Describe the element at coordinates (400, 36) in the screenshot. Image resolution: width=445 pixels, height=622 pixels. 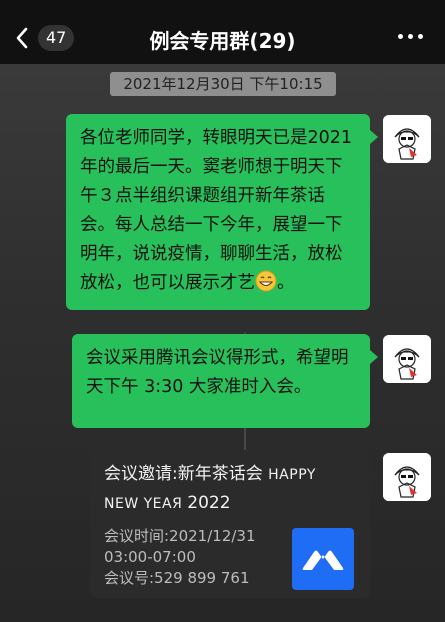
I see `more-dots-icon` at that location.